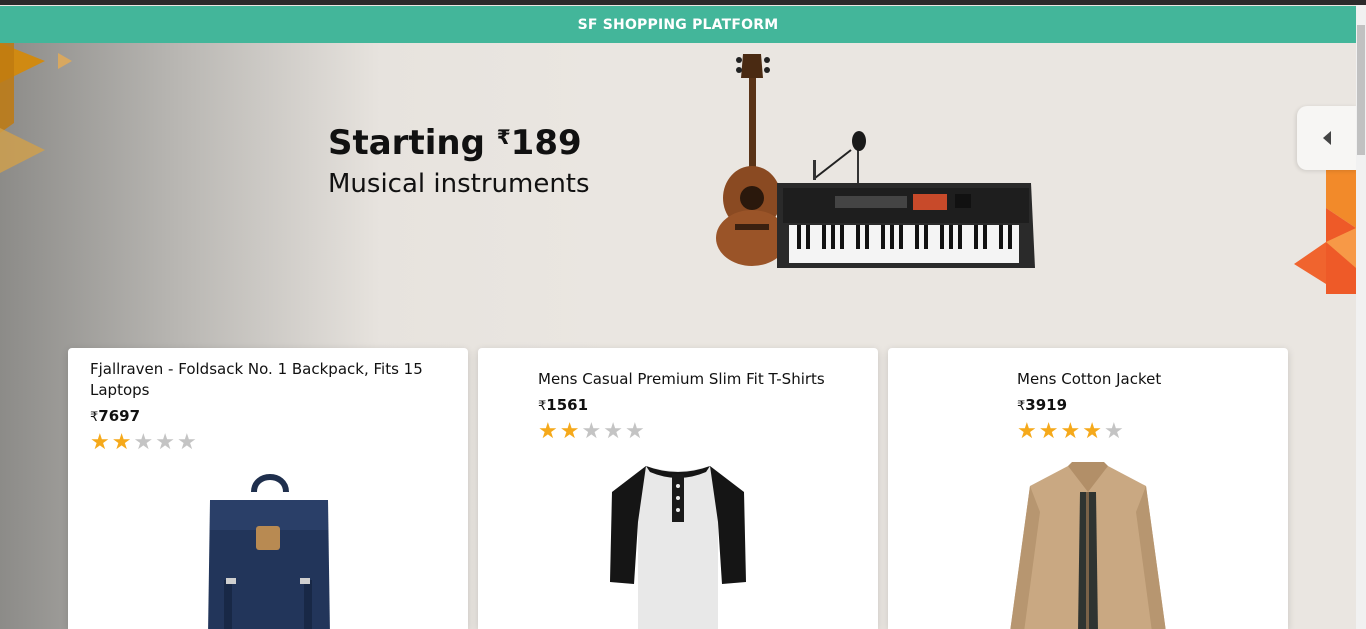 This screenshot has width=1366, height=629. Describe the element at coordinates (115, 416) in the screenshot. I see `product-price: ₹7697` at that location.